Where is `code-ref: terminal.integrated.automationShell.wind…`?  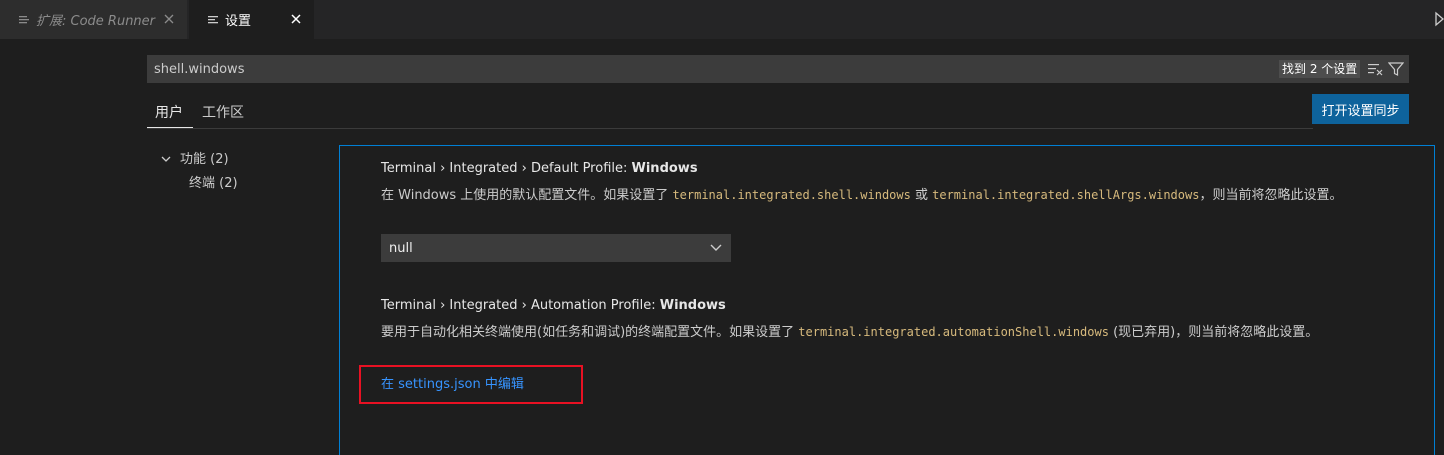
code-ref: terminal.integrated.automationShell.wind… is located at coordinates (953, 332).